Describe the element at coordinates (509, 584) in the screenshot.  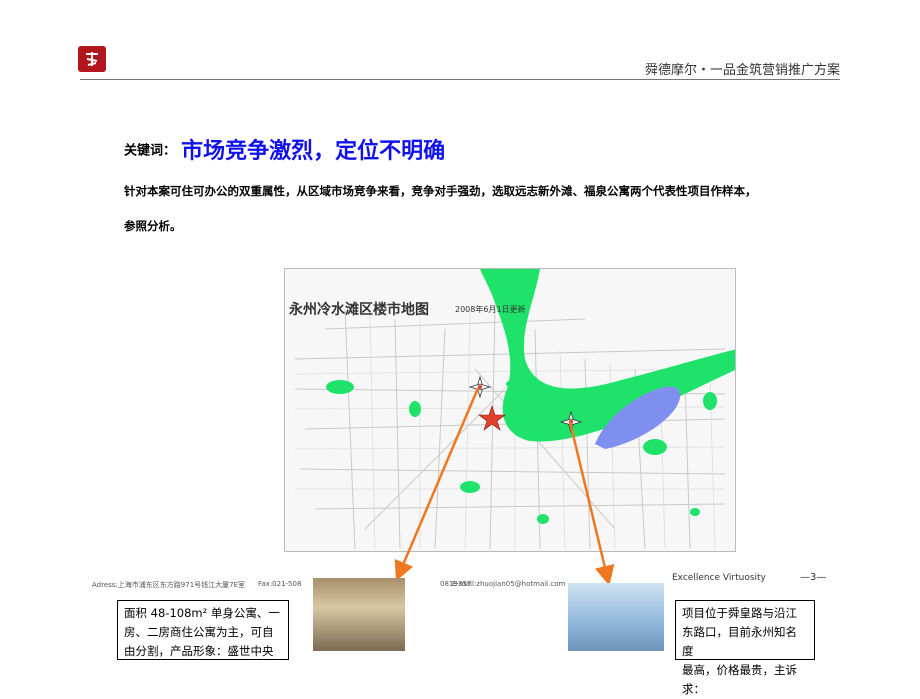
I see `footer-email: E-mail:zhuojian05@hotmail.com` at that location.